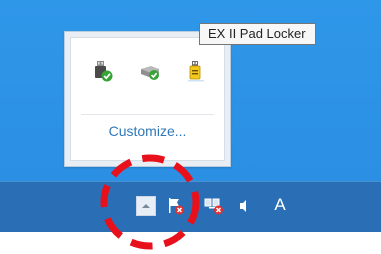 The width and height of the screenshot is (381, 254). I want to click on pad-locker-icon, so click(196, 71).